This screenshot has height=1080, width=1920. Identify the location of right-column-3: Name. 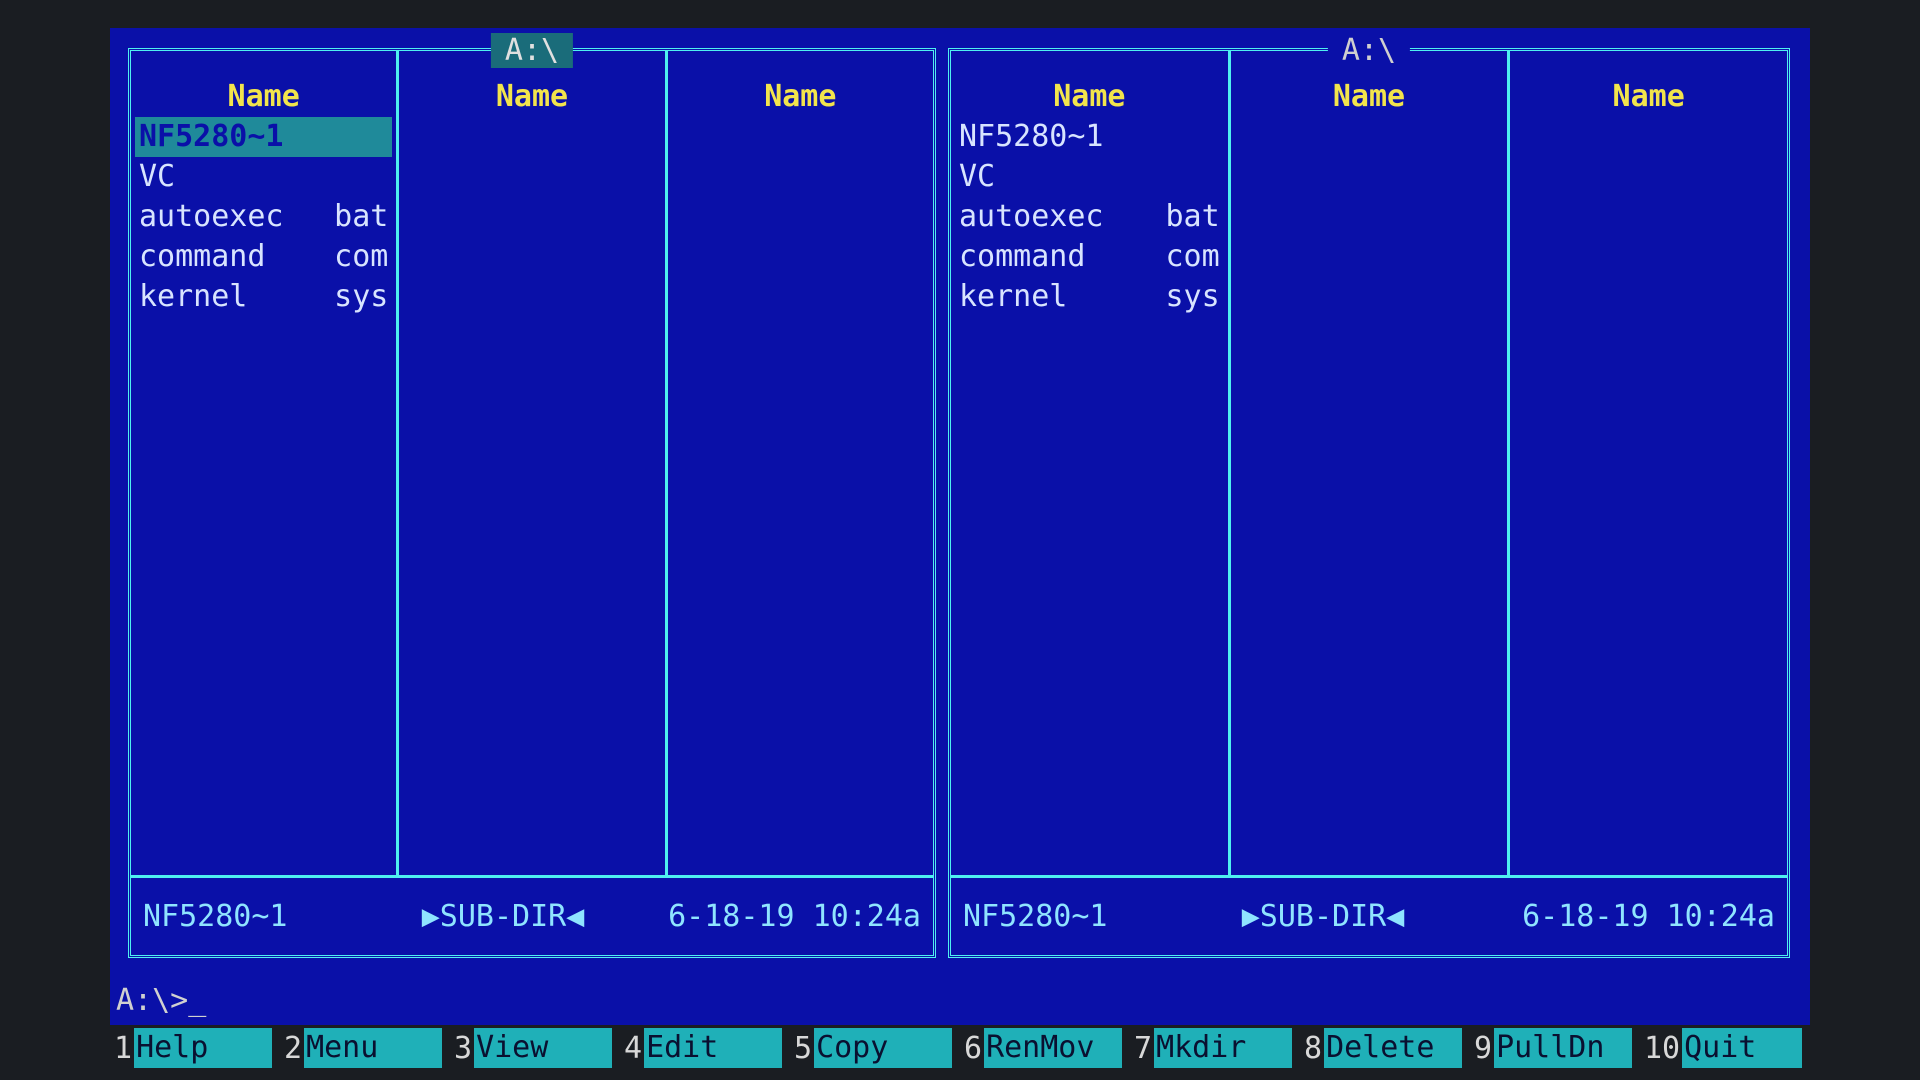
(1648, 463).